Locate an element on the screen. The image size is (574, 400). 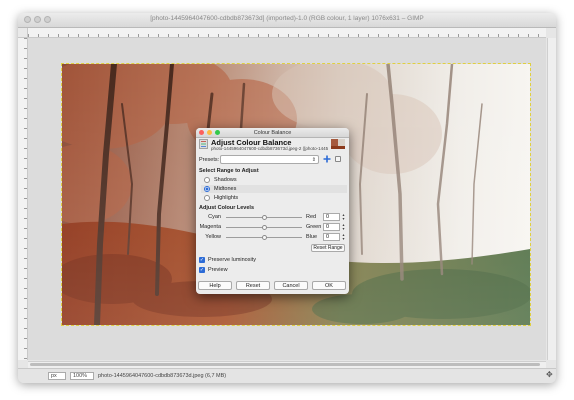
cancel-button: Cancel is located at coordinates (291, 285).